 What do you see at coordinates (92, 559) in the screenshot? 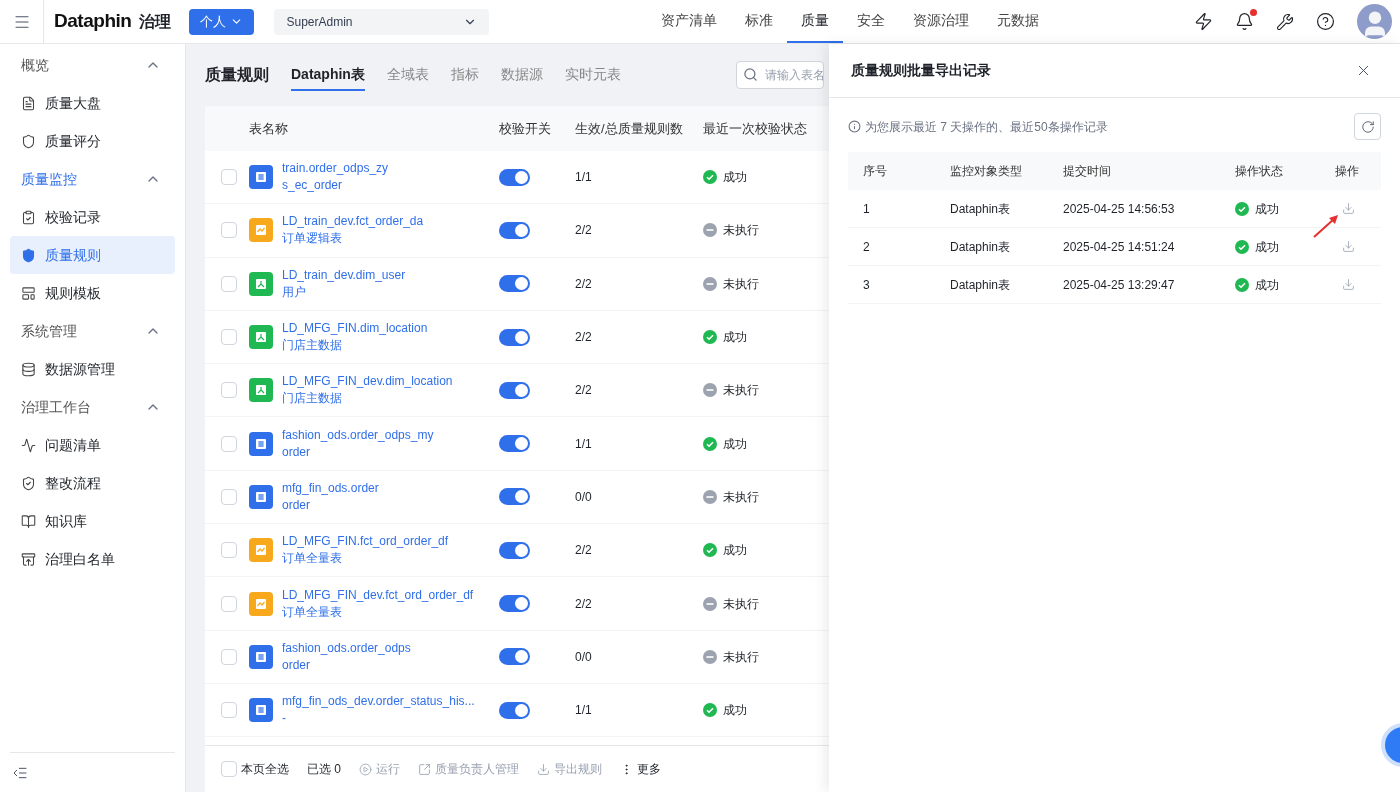
I see `sidebar-item: 治理白名单` at bounding box center [92, 559].